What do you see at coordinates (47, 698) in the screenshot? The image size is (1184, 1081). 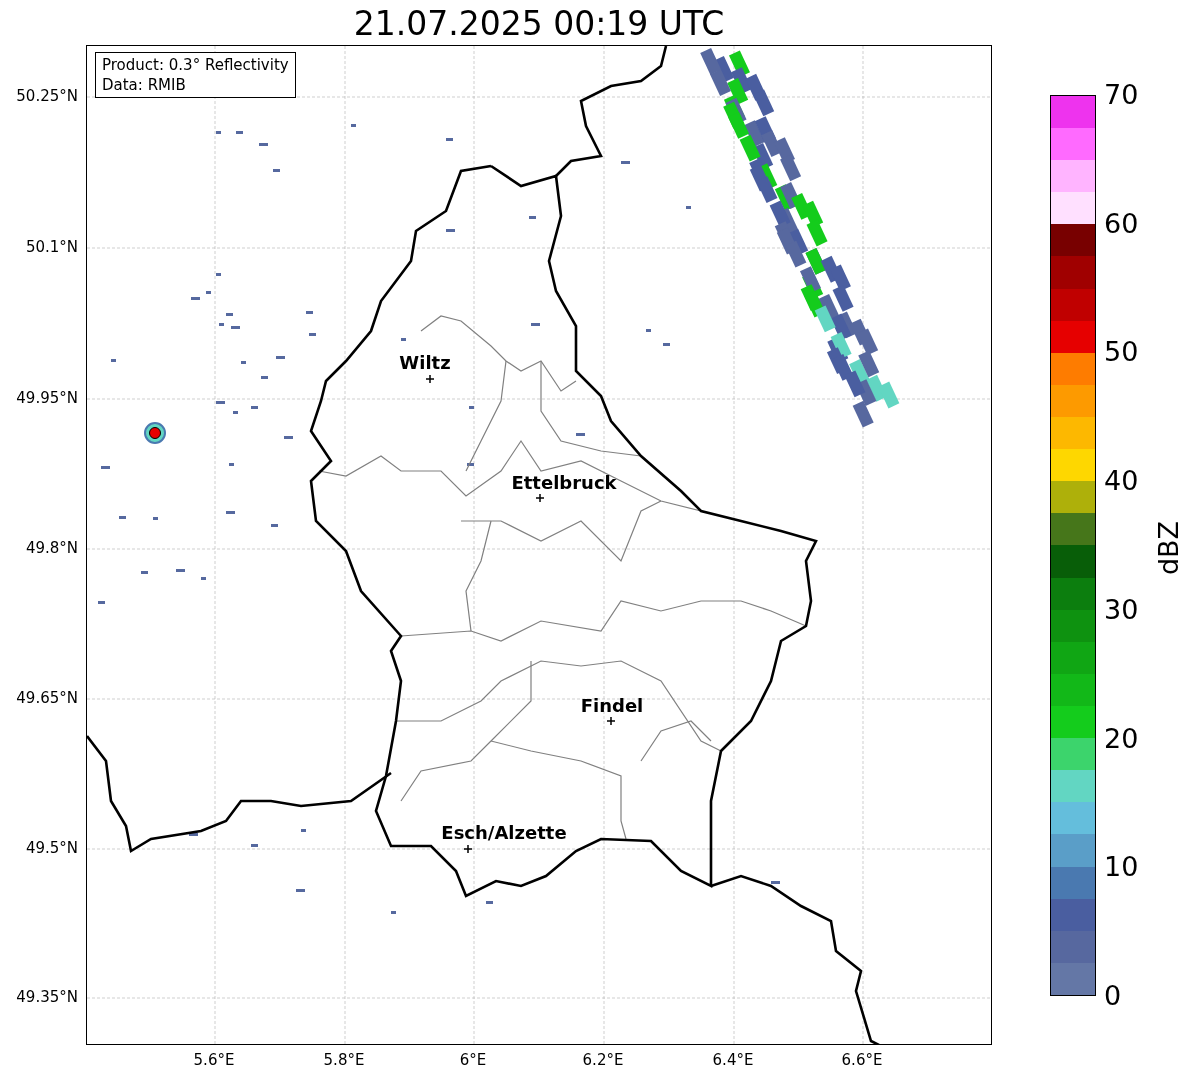 I see `latitude-tick-label: 49.65°N` at bounding box center [47, 698].